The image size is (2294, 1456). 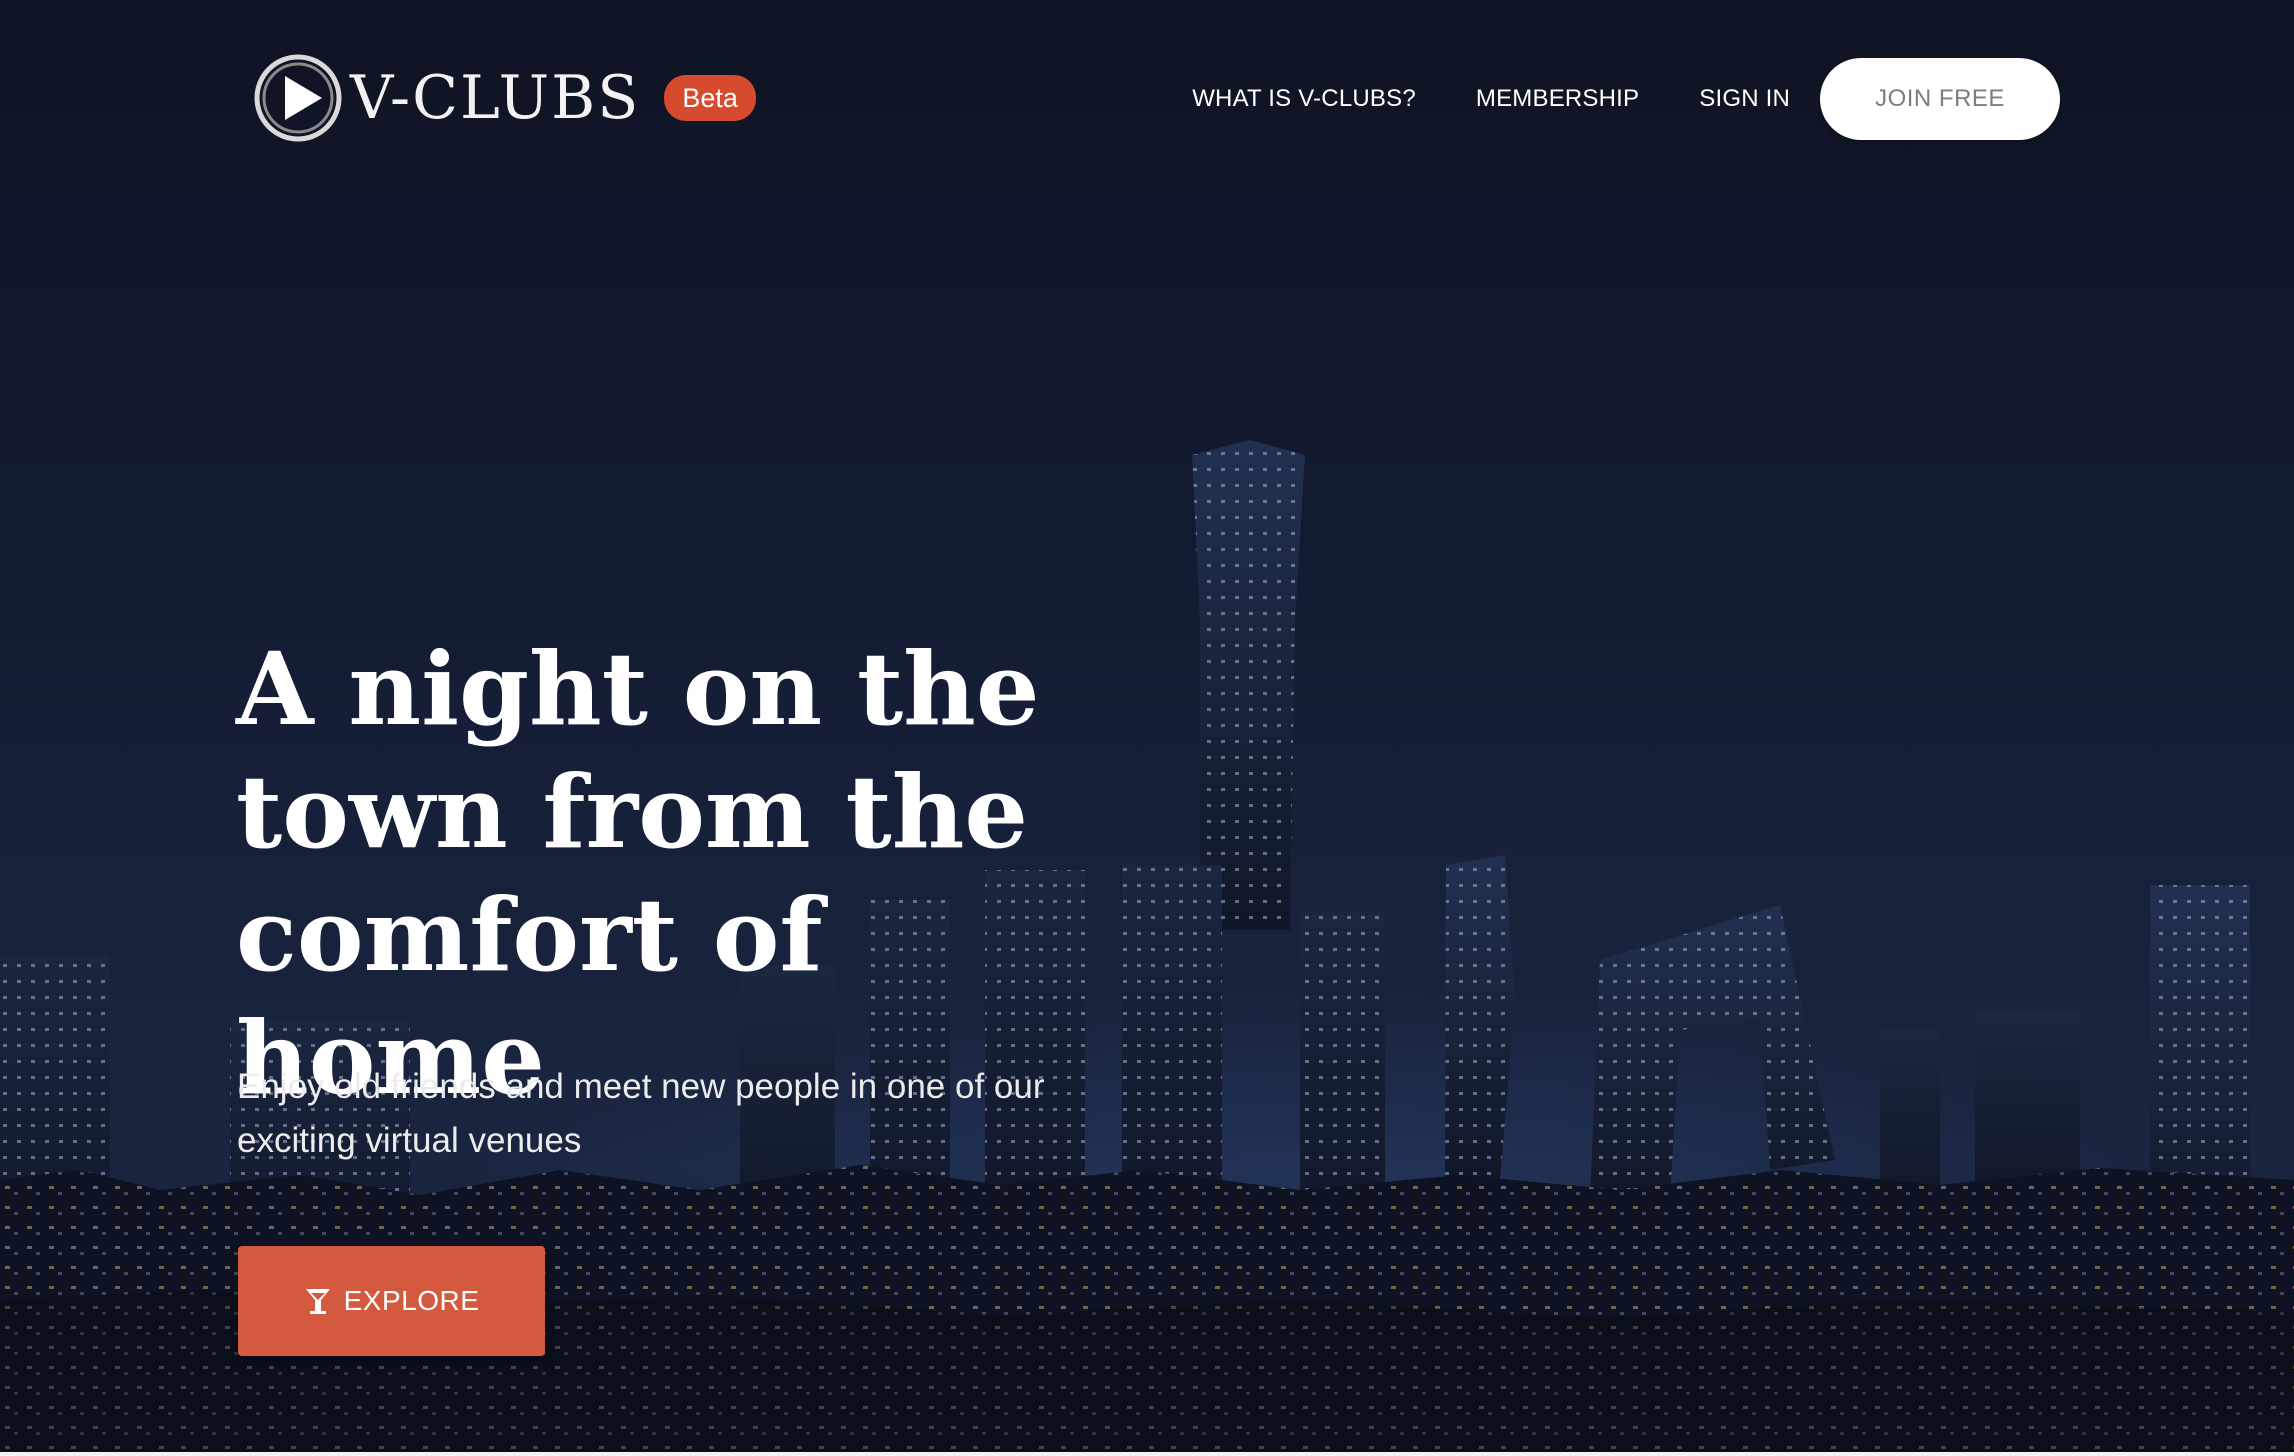 I want to click on nav-what-is-vclubs: WHAT IS V-CLUBS?, so click(x=1304, y=99).